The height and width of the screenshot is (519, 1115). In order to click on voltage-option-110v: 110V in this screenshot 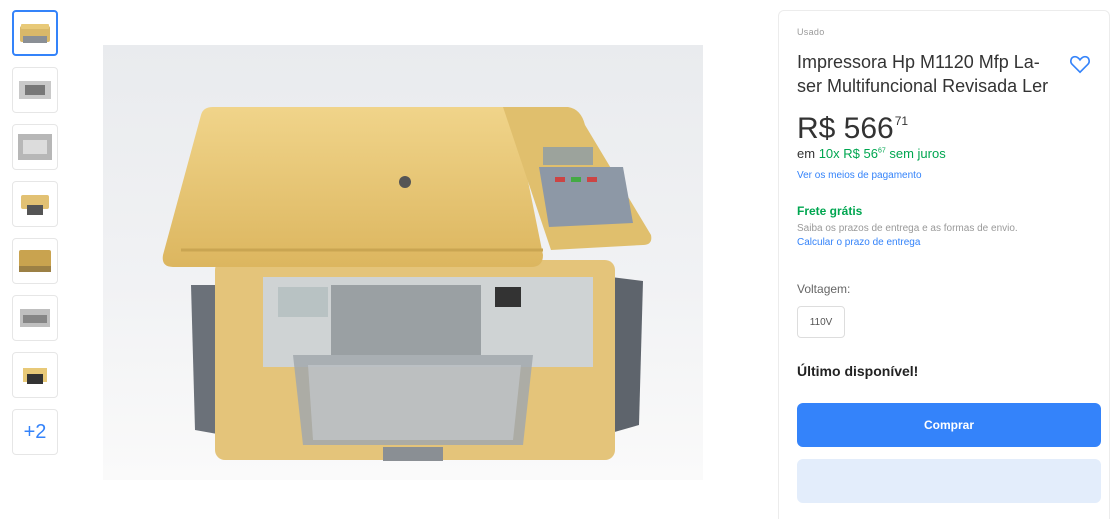, I will do `click(821, 322)`.